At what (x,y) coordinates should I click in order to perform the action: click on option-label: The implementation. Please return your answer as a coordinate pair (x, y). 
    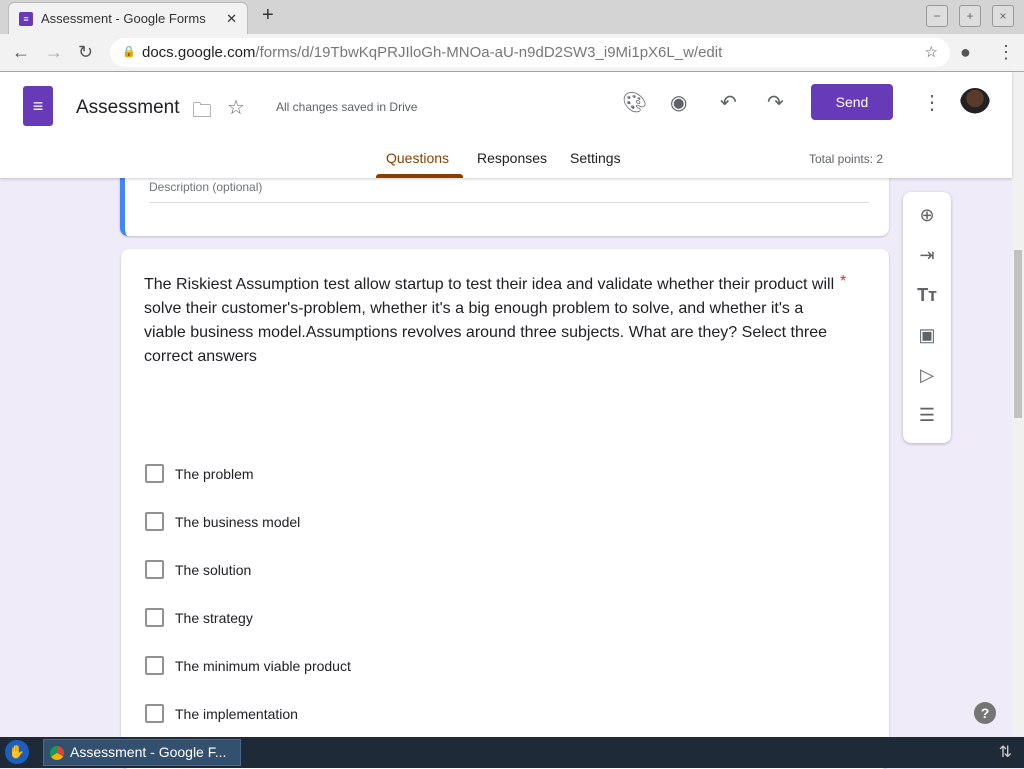
    Looking at the image, I should click on (236, 713).